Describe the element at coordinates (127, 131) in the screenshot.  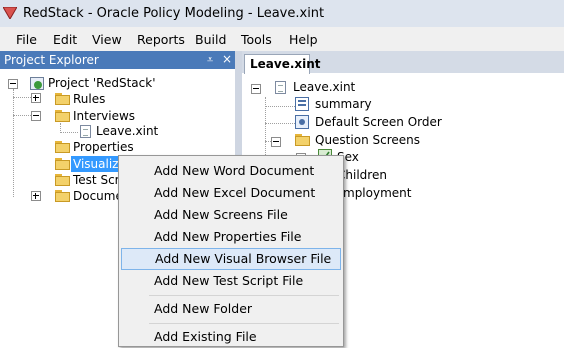
I see `tree-item-leave-xint: Leave.xint` at that location.